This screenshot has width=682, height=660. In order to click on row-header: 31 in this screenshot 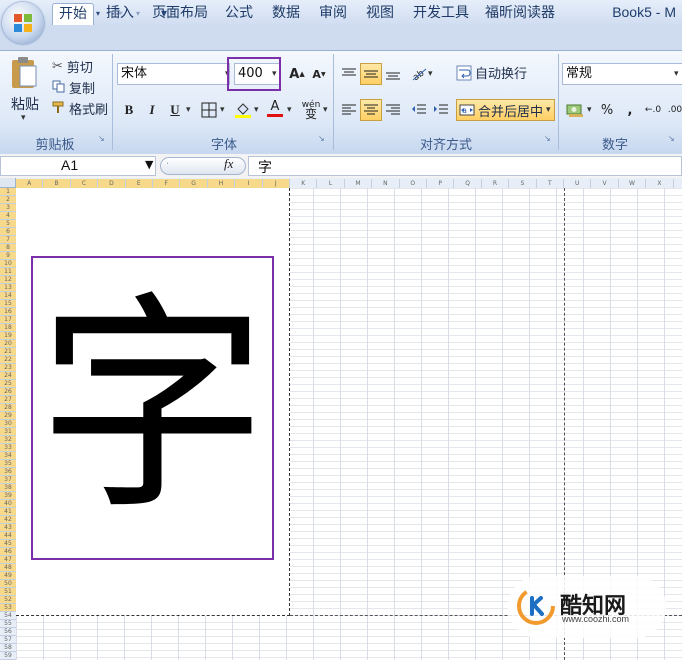, I will do `click(8, 432)`.